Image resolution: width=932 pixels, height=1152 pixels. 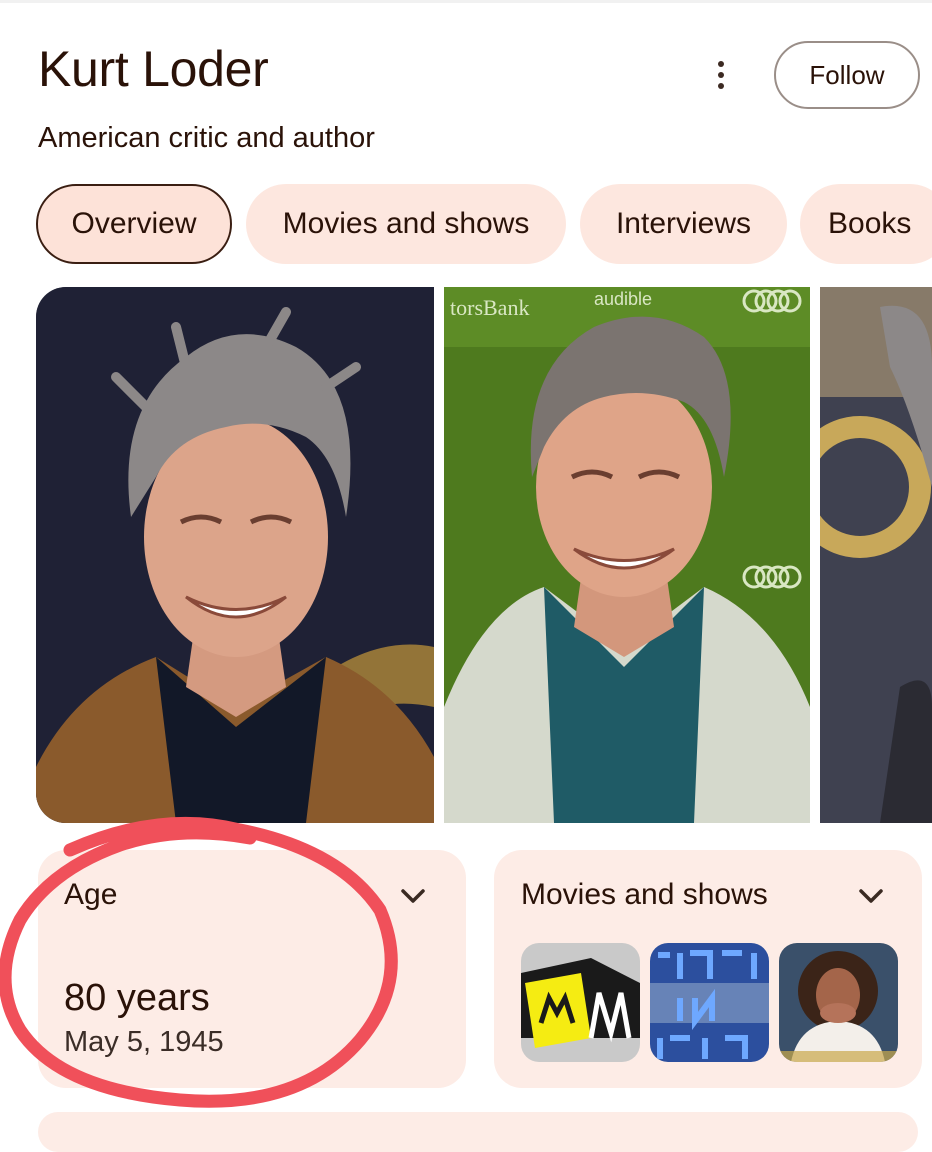 What do you see at coordinates (489, 307) in the screenshot?
I see `svg-text: torsBank` at bounding box center [489, 307].